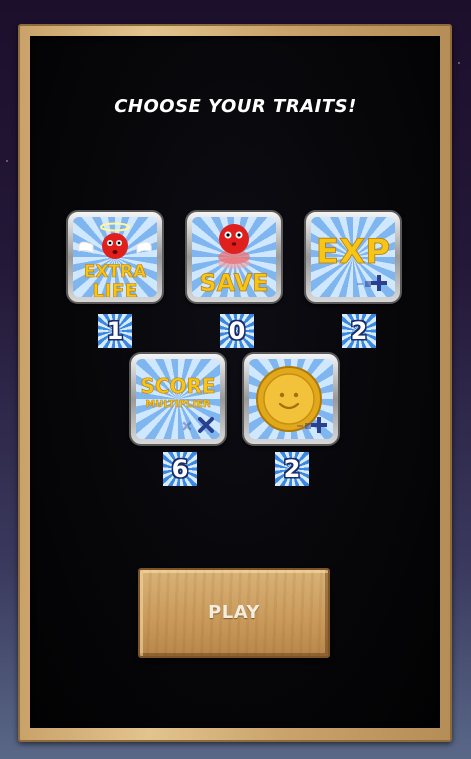 Image resolution: width=471 pixels, height=759 pixels. I want to click on extra-life-label-line1: EXTRA, so click(115, 272).